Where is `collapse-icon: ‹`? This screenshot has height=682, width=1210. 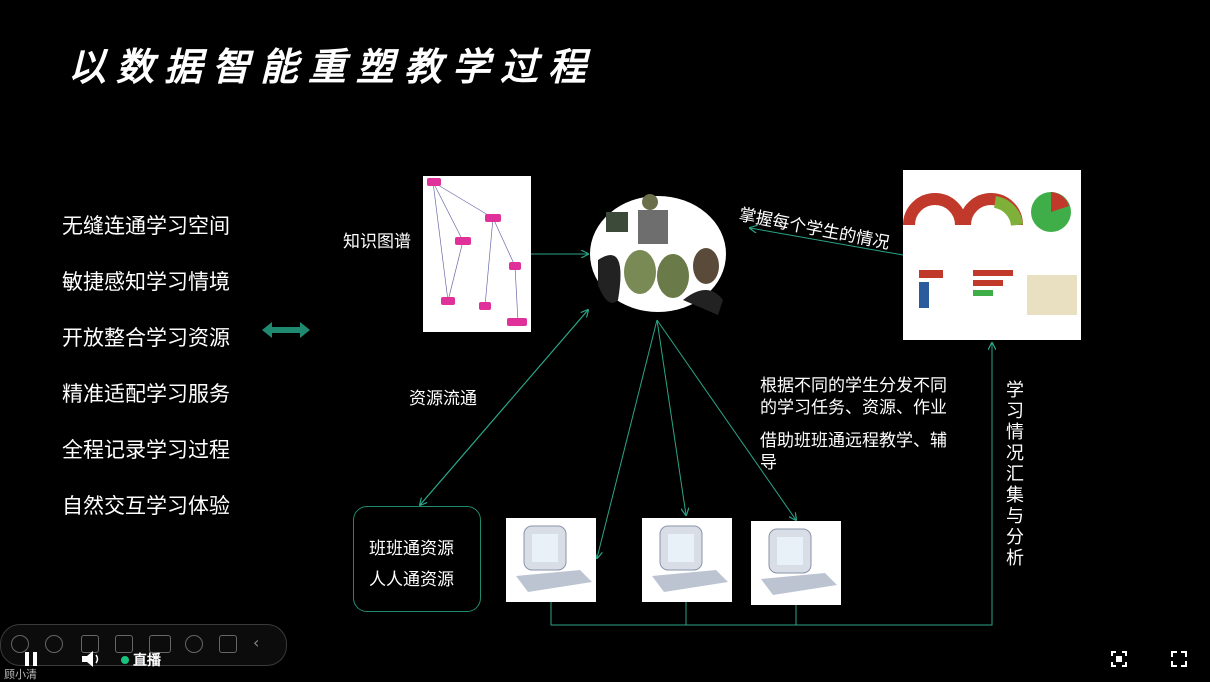
collapse-icon: ‹ is located at coordinates (262, 644).